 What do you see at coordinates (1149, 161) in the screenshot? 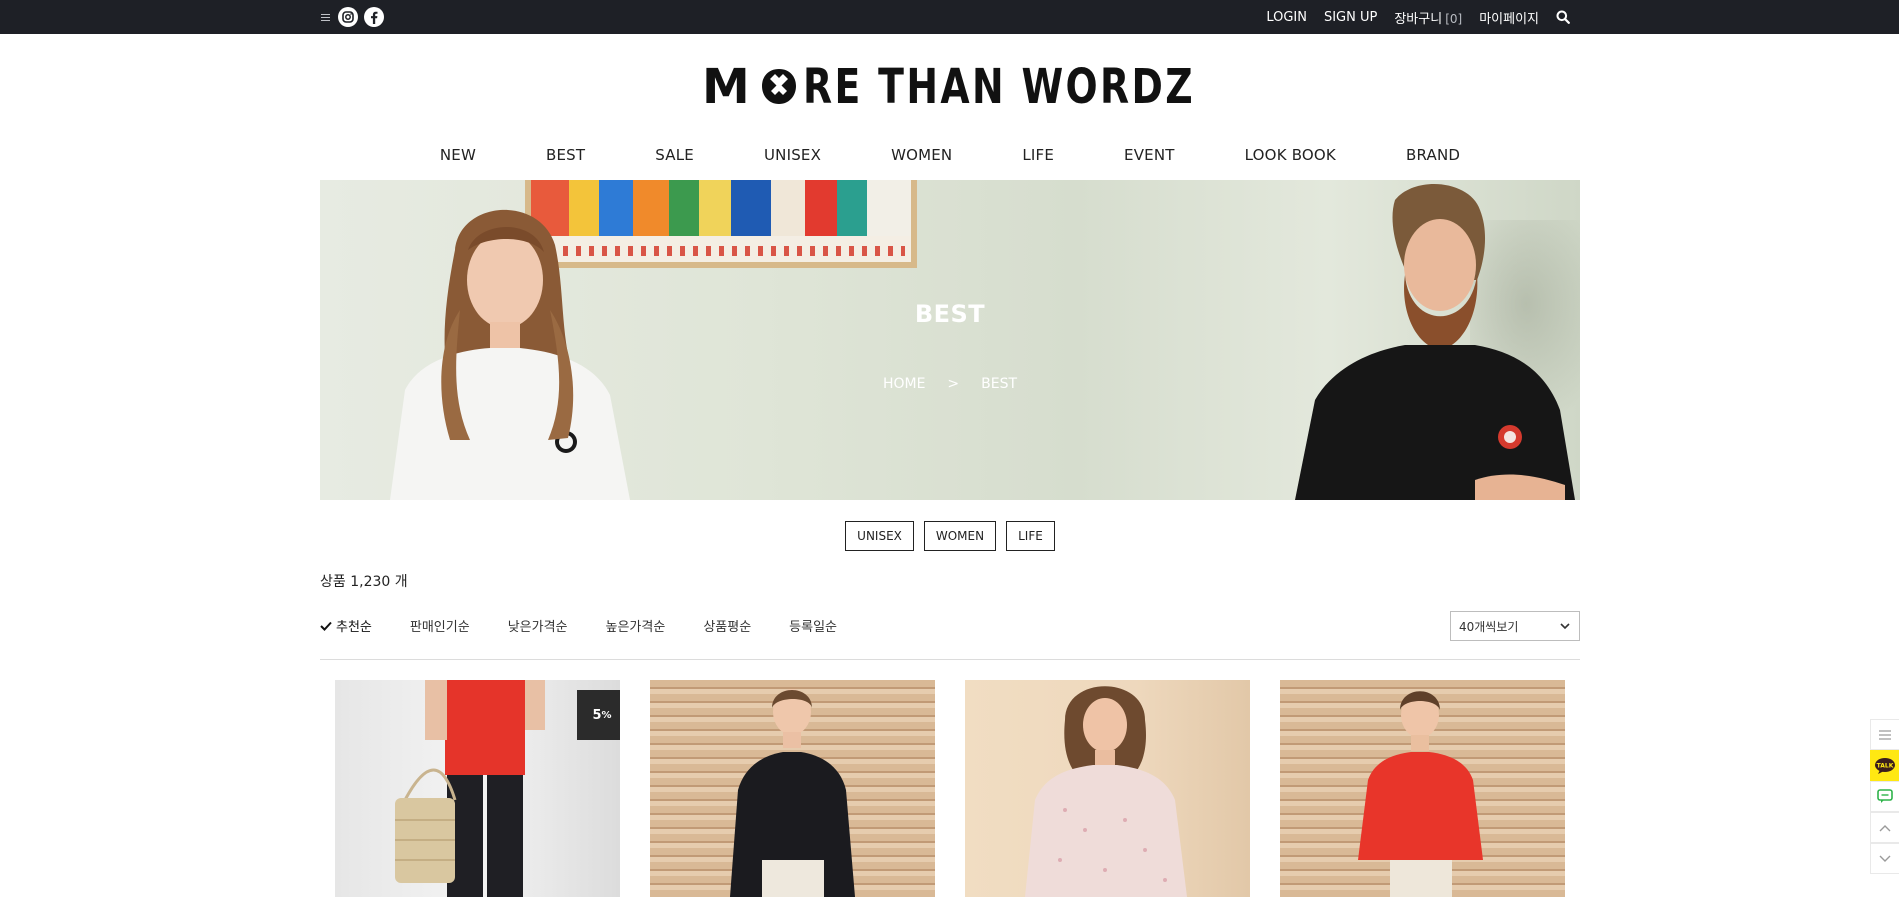
I see `nav-item-event: EVENT` at bounding box center [1149, 161].